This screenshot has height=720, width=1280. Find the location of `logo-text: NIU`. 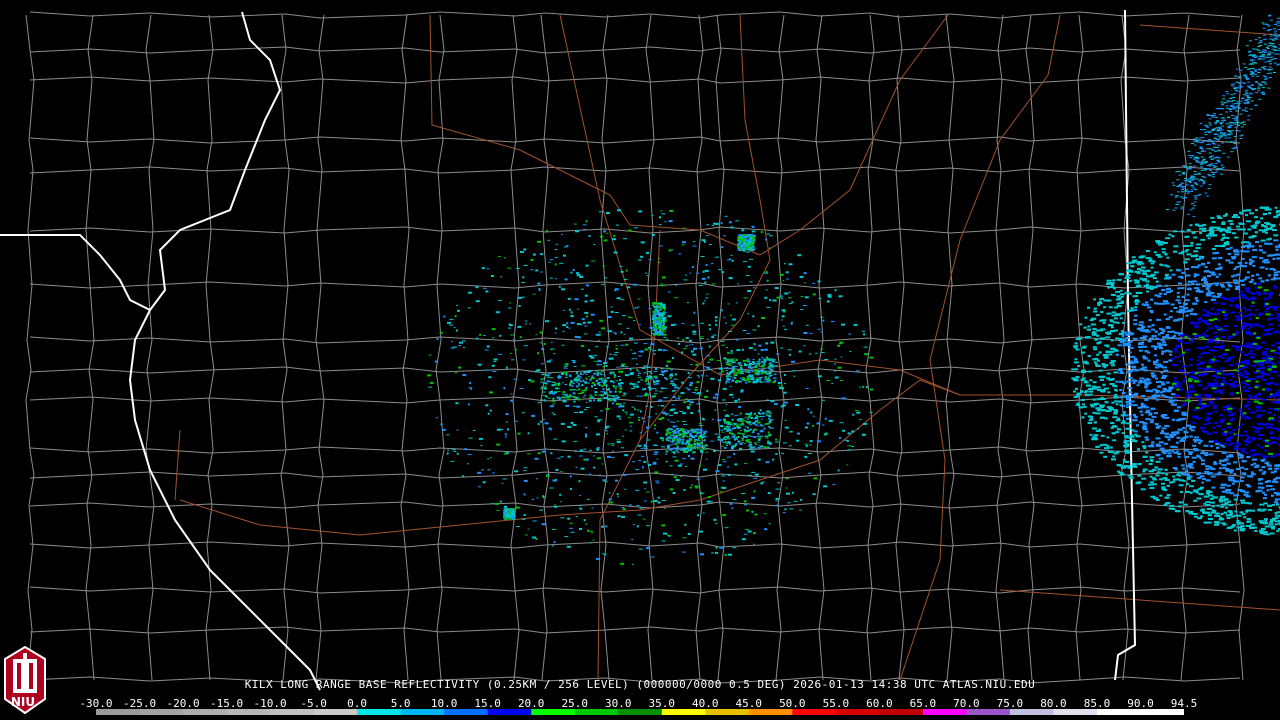

logo-text: NIU is located at coordinates (23, 702).